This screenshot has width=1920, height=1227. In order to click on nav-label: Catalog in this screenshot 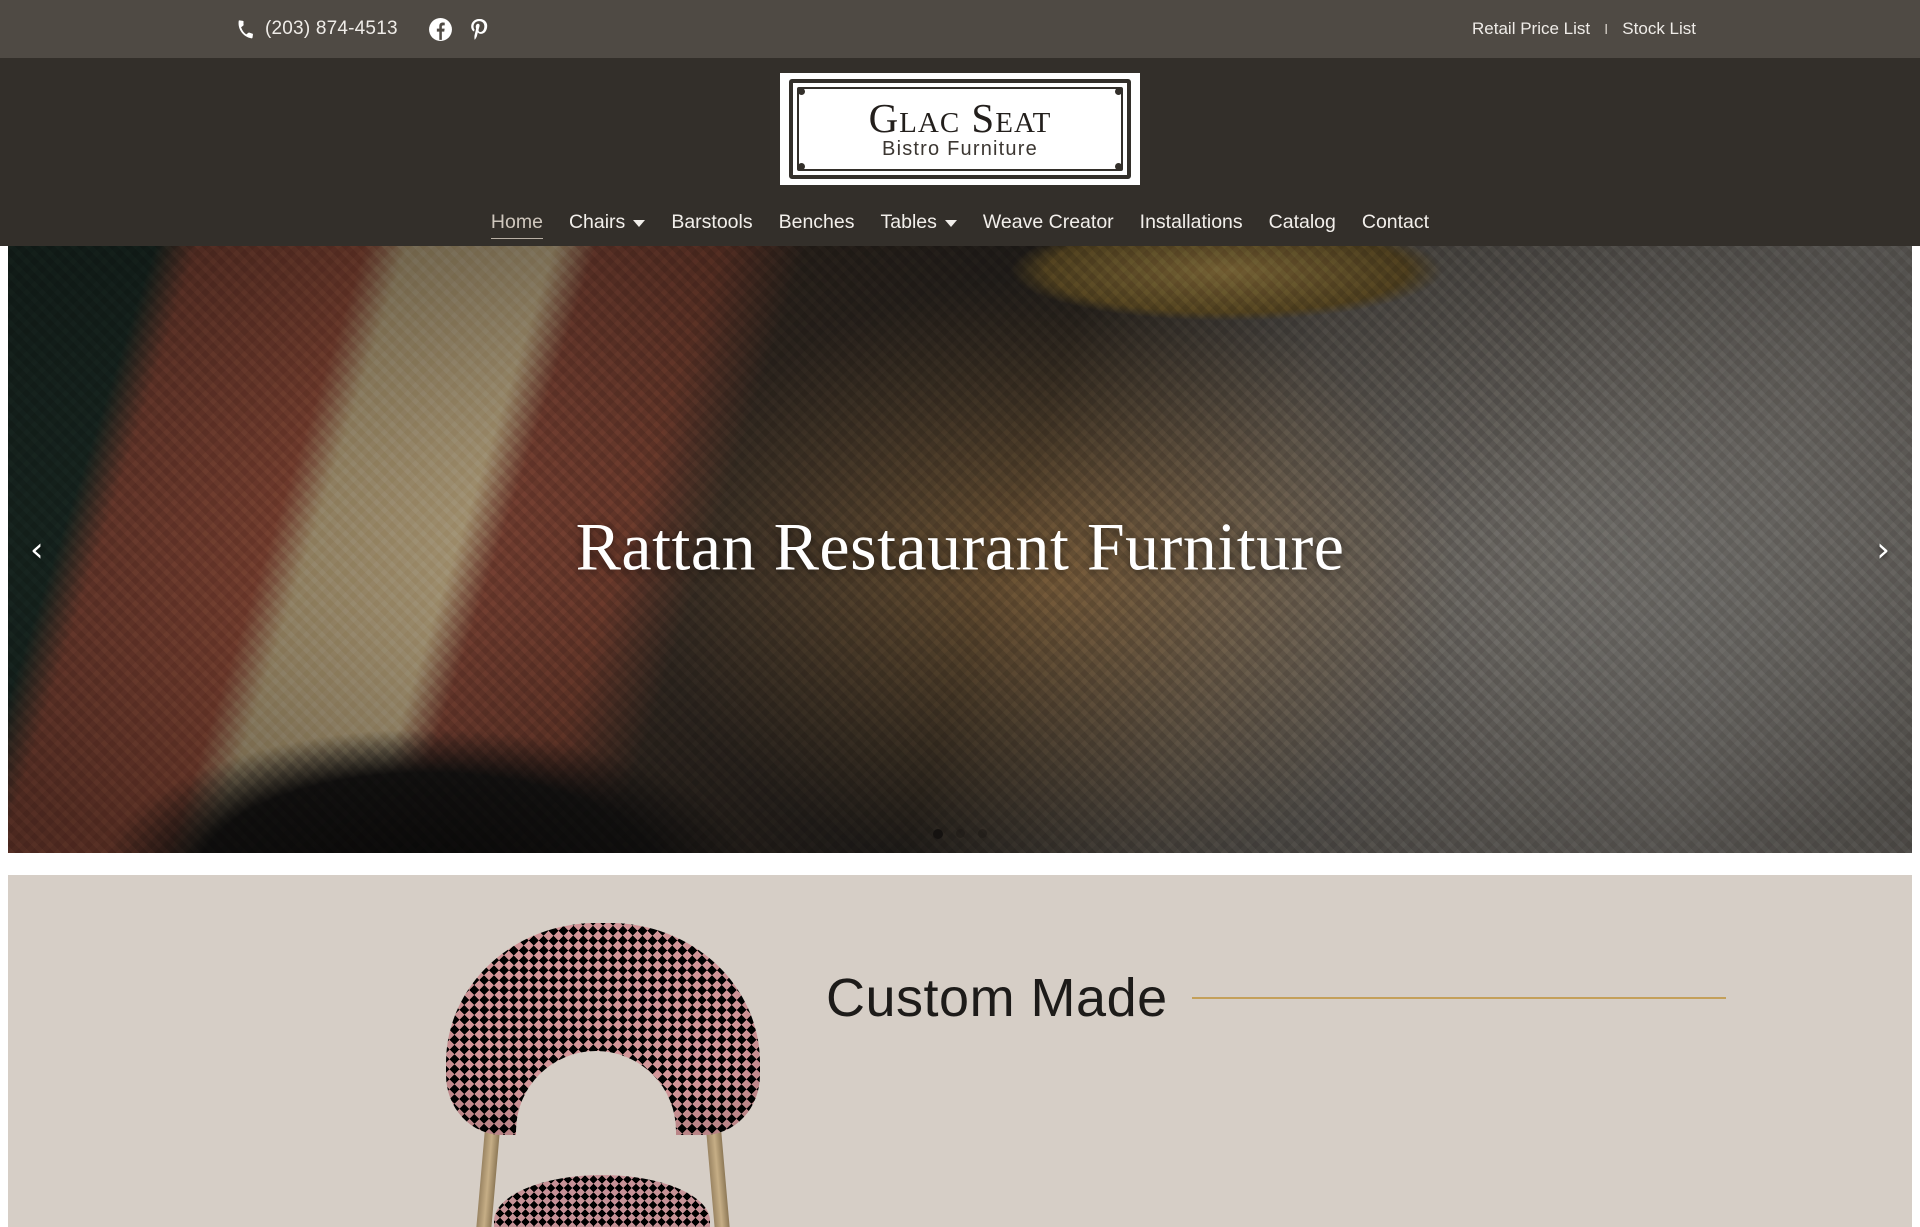, I will do `click(1302, 222)`.